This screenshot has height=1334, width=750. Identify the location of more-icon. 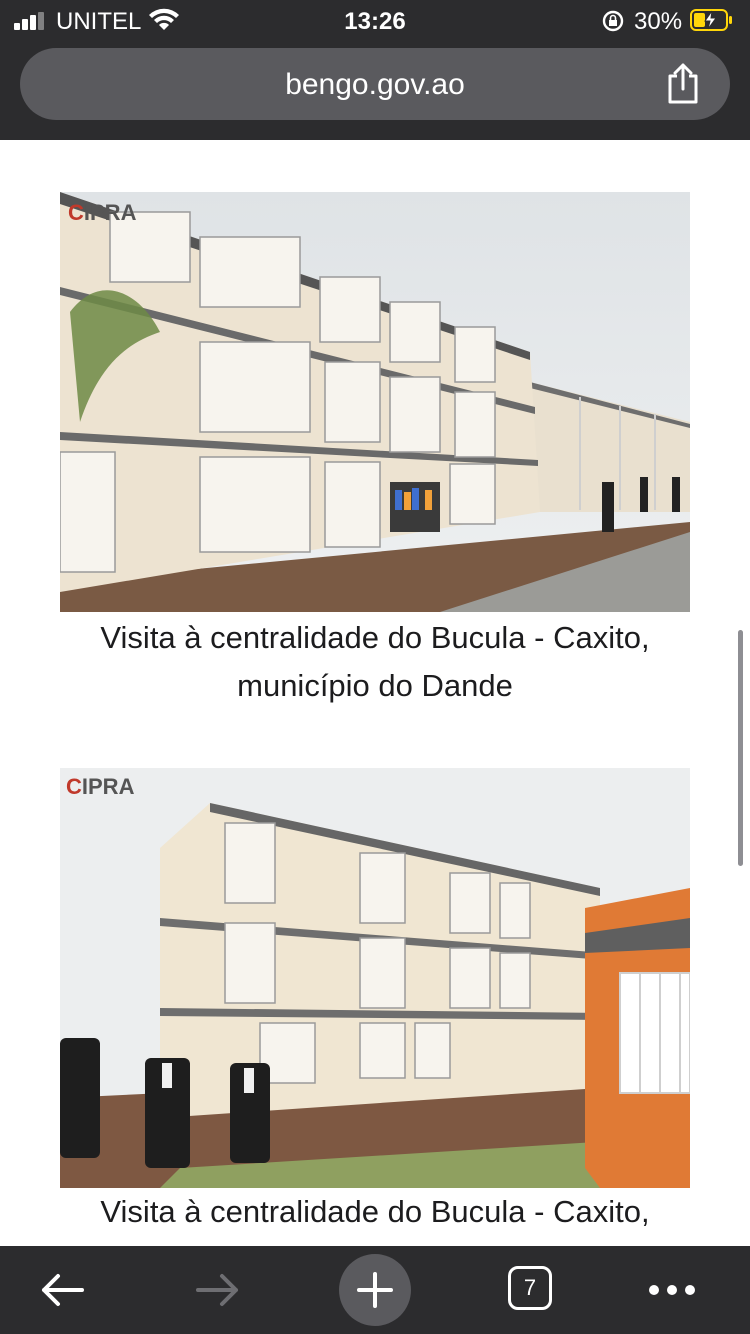
(672, 1290).